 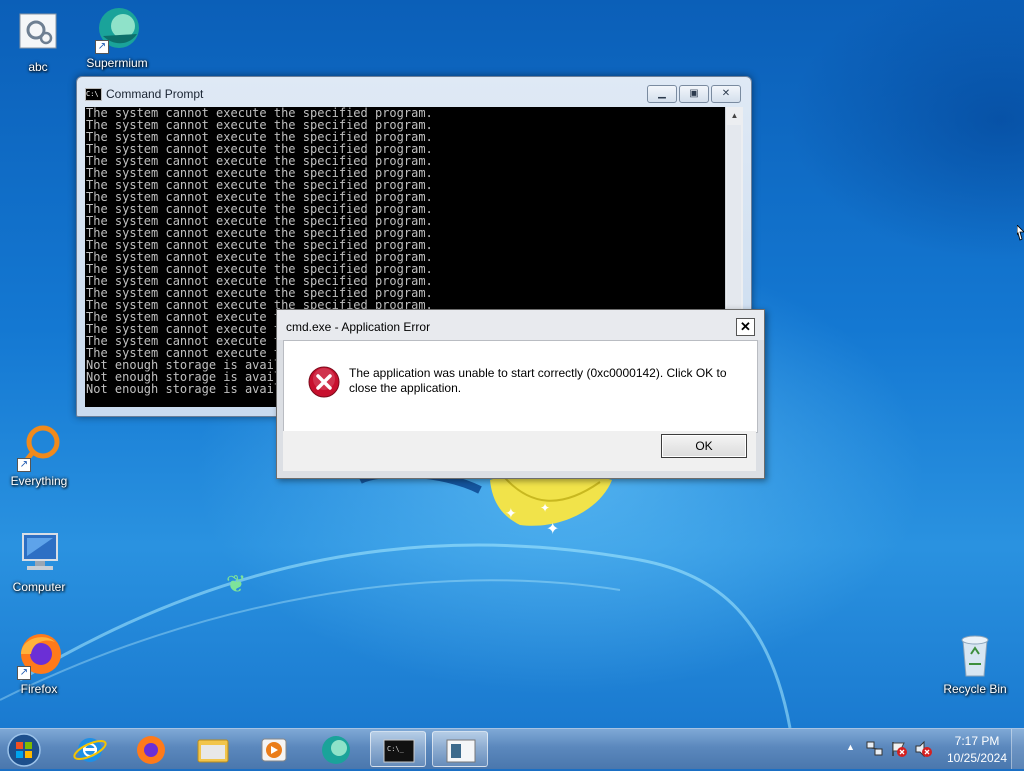 I want to click on close-button: ✕, so click(x=726, y=94).